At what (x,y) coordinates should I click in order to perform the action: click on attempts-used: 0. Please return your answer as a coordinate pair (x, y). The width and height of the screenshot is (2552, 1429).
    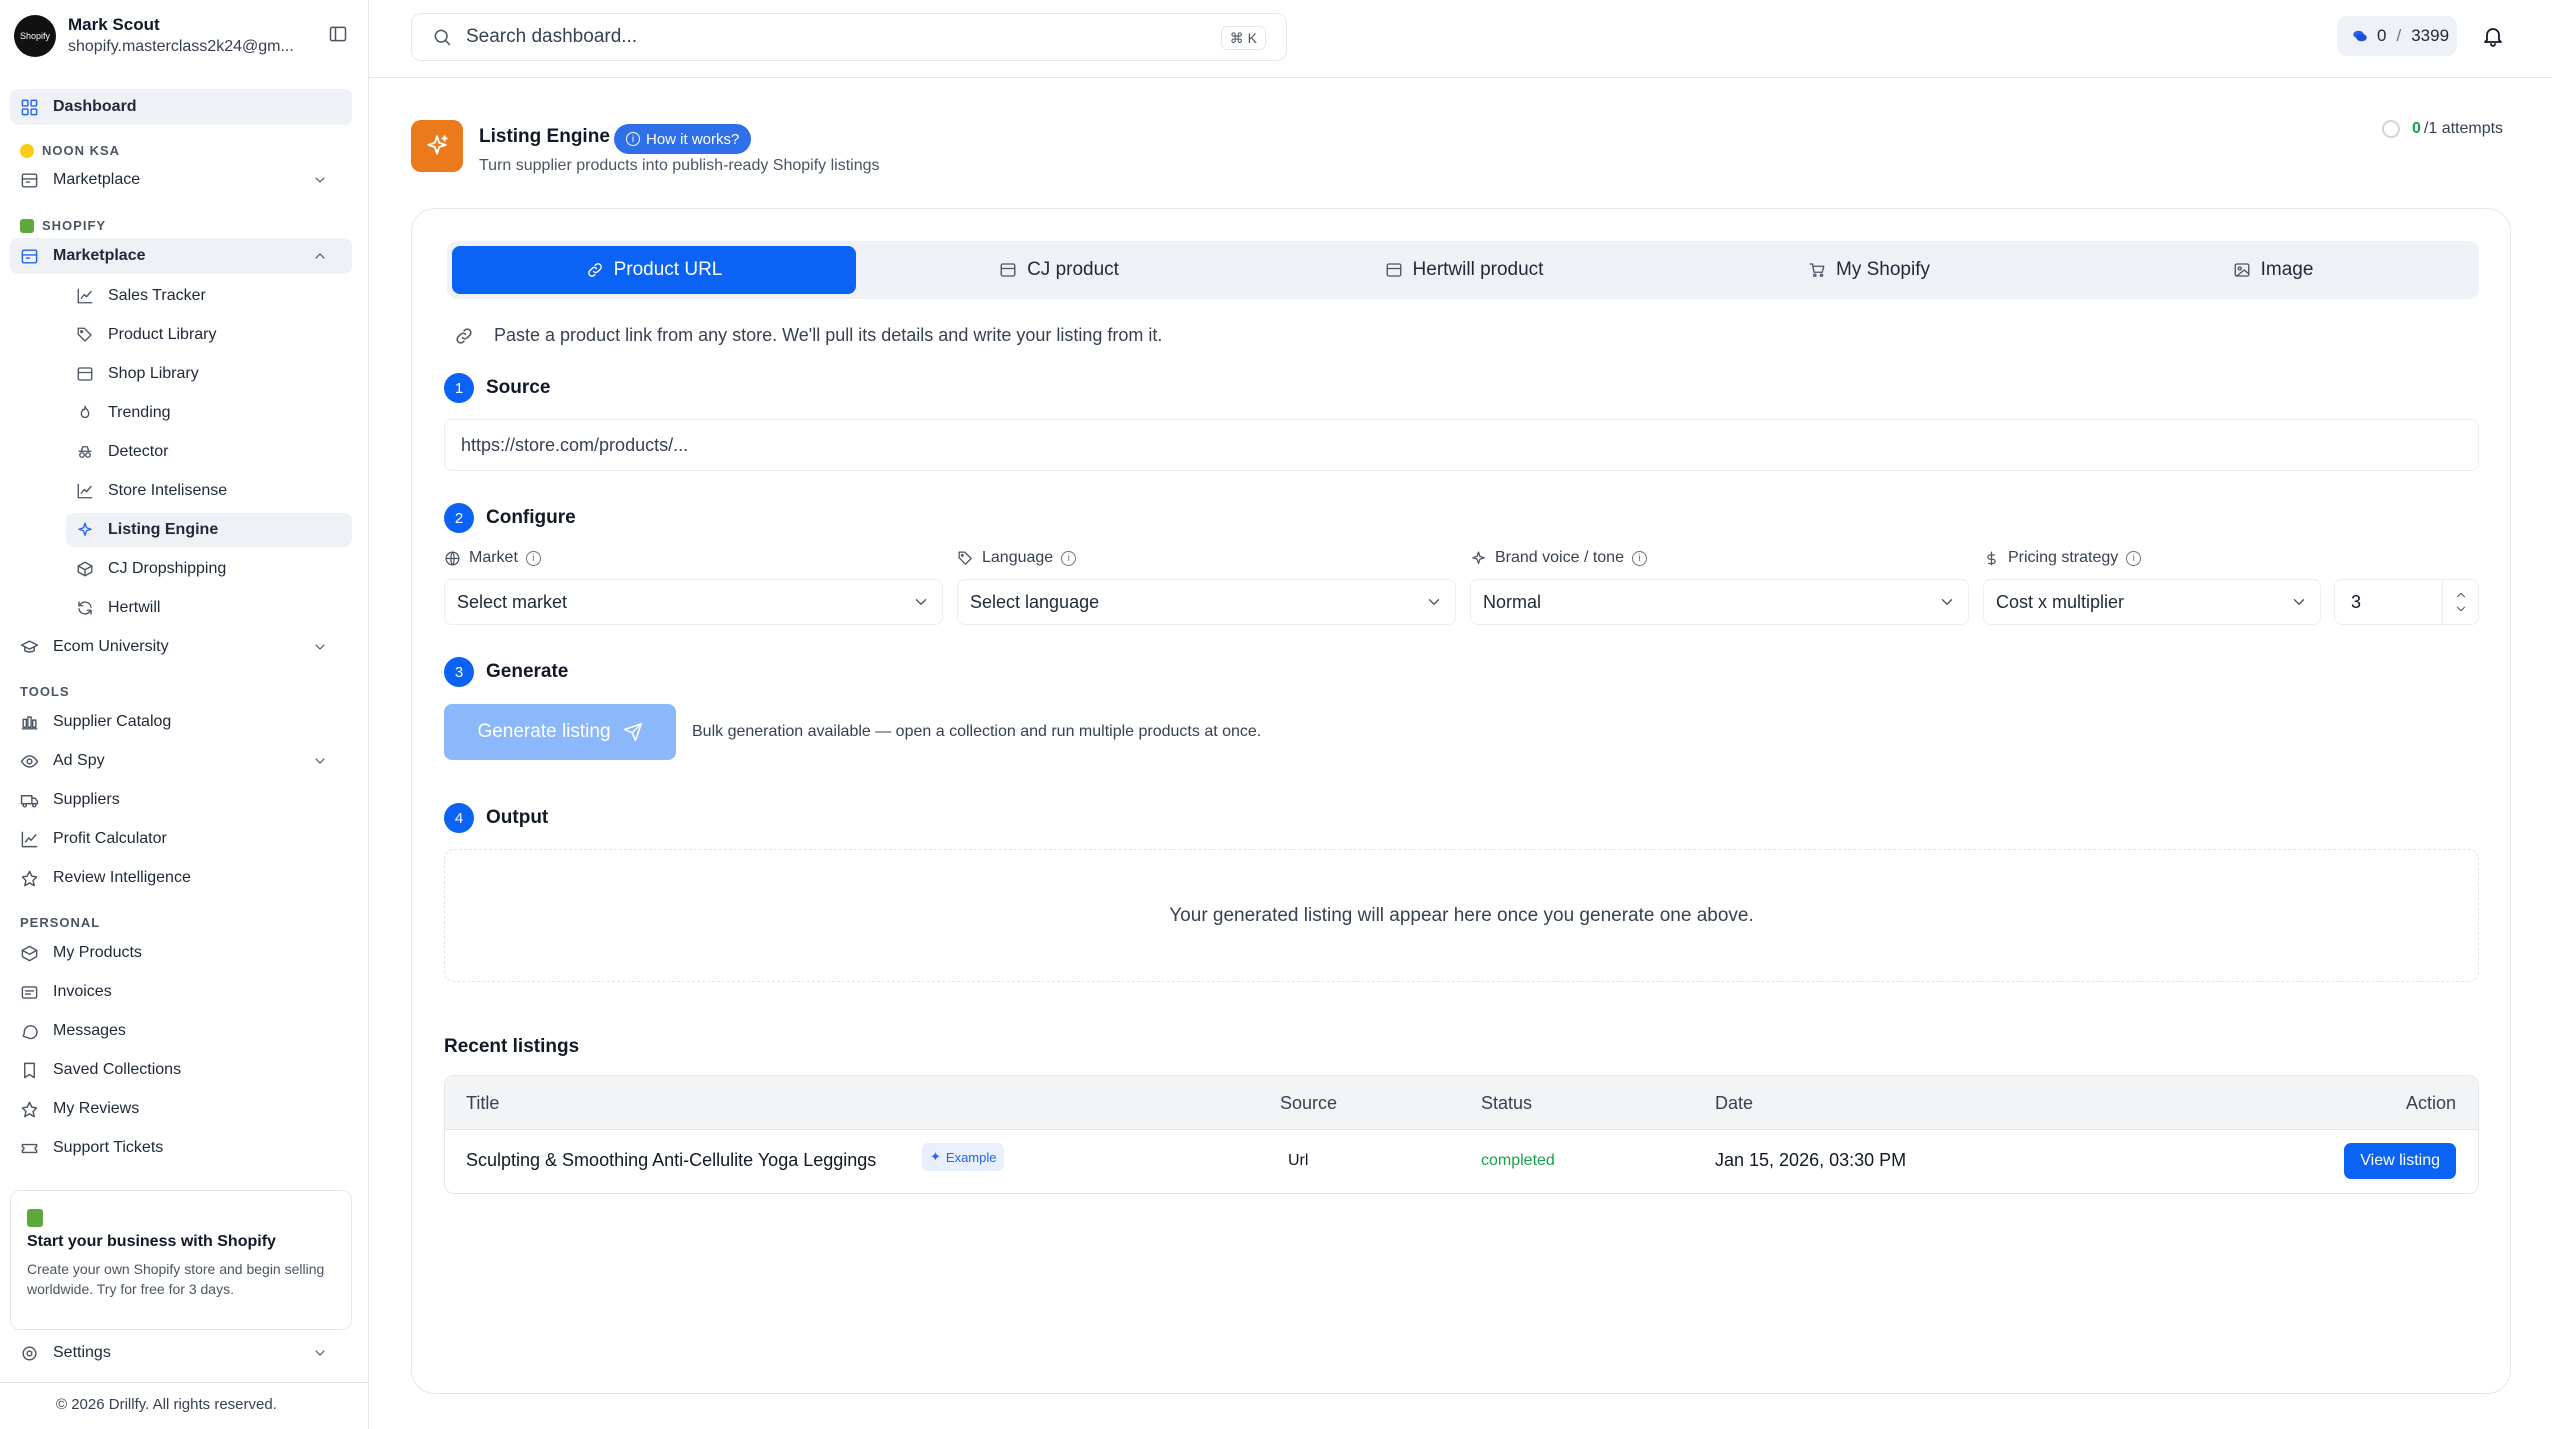
    Looking at the image, I should click on (2416, 128).